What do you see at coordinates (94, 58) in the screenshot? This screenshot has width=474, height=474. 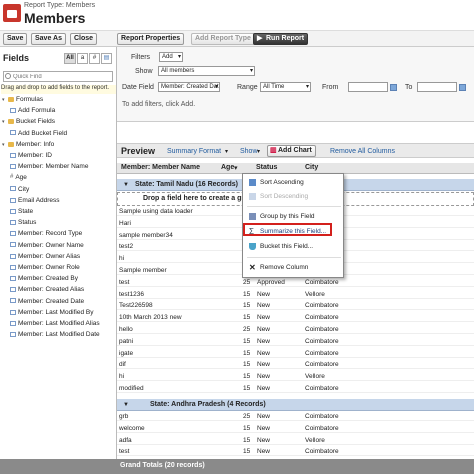 I see `tab-number-fields: #` at bounding box center [94, 58].